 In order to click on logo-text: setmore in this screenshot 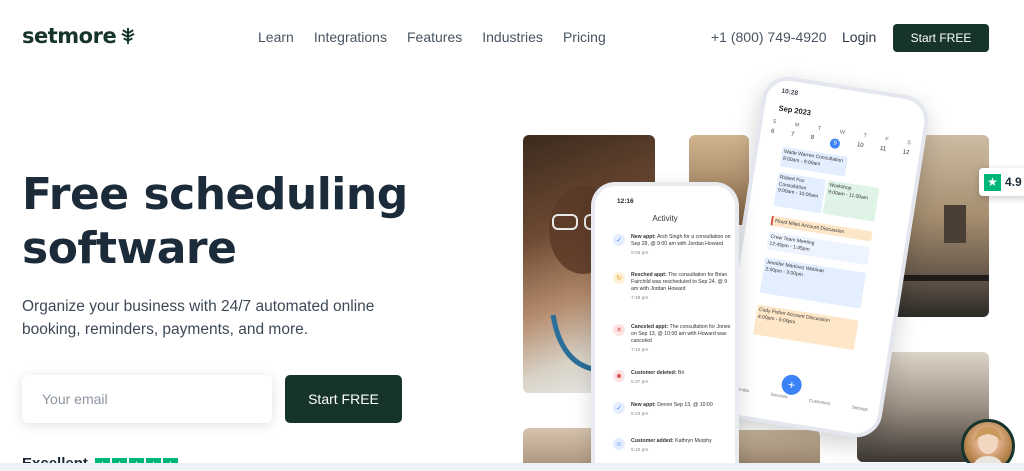, I will do `click(69, 36)`.